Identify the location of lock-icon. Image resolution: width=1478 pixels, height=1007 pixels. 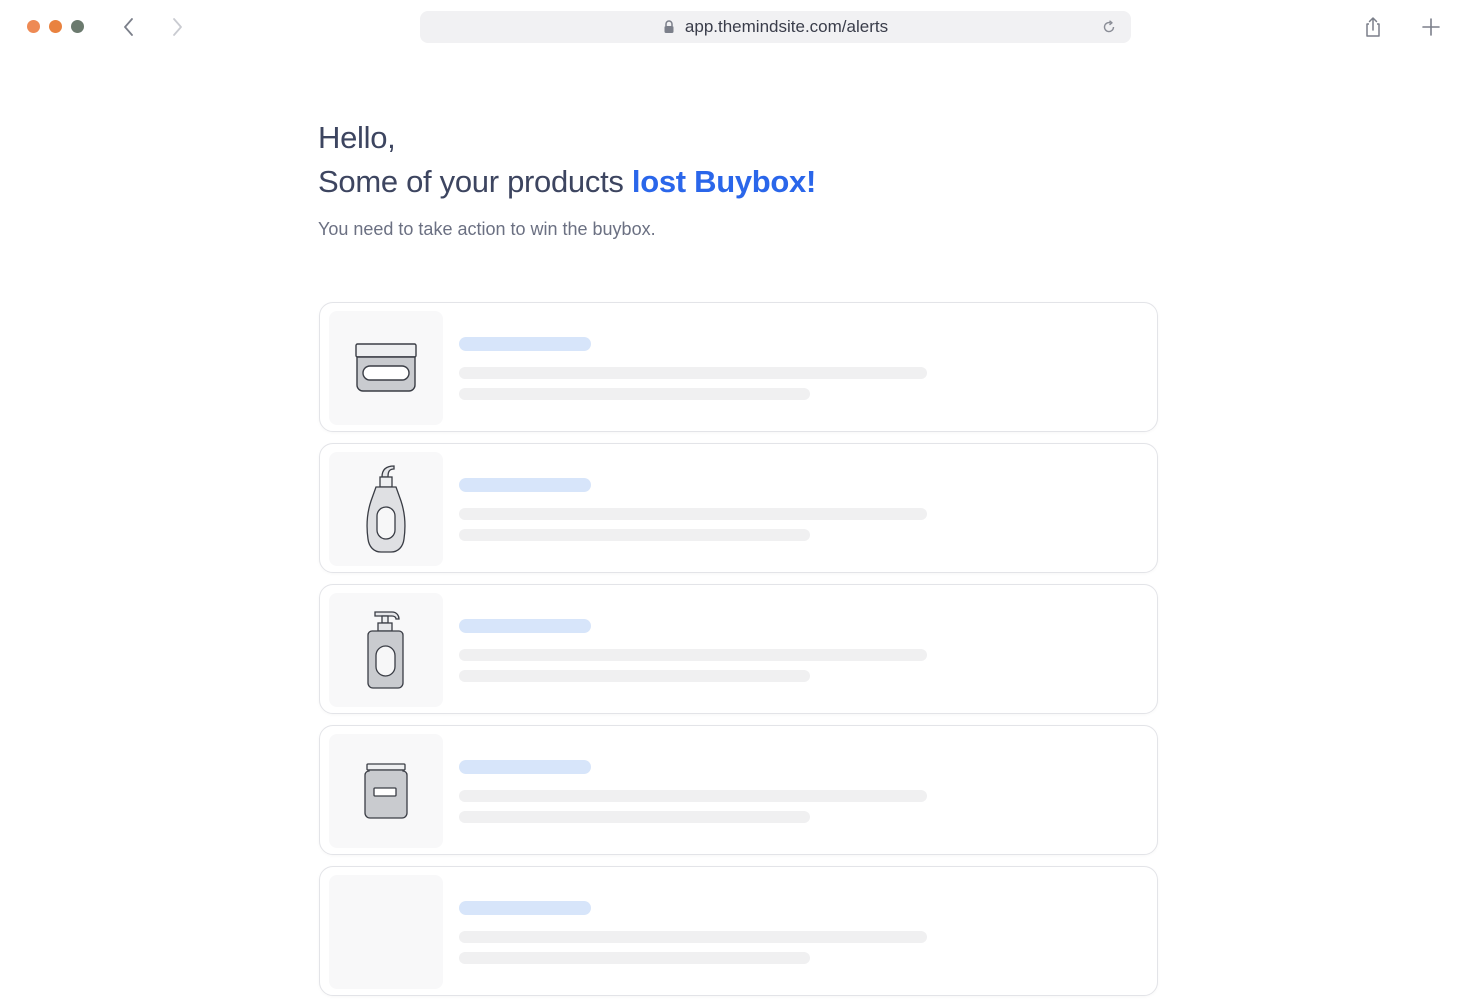
(669, 27).